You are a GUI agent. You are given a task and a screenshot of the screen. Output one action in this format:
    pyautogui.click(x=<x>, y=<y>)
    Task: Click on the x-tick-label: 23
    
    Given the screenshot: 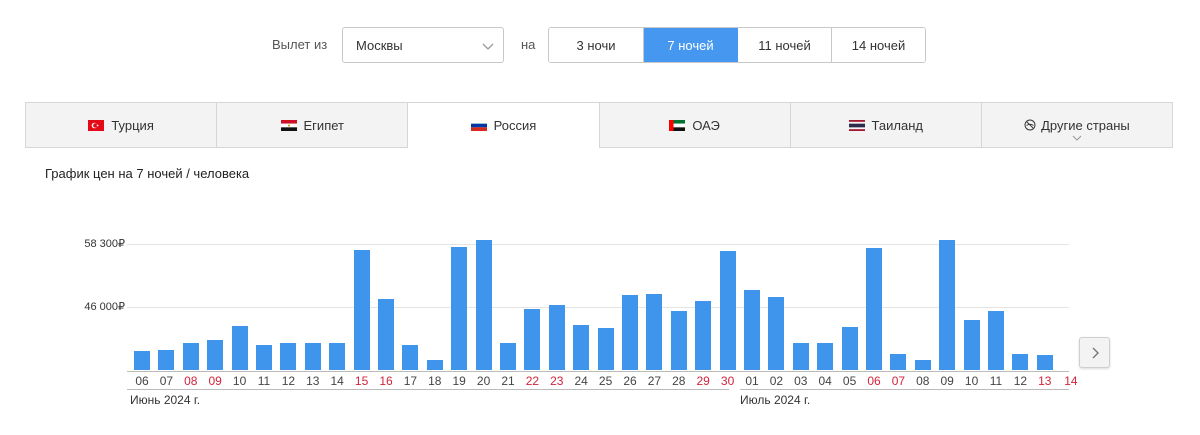 What is the action you would take?
    pyautogui.click(x=557, y=381)
    